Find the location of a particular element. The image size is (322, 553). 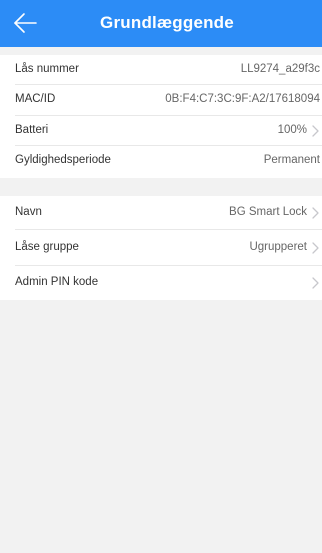

name-label: Navn is located at coordinates (28, 212).